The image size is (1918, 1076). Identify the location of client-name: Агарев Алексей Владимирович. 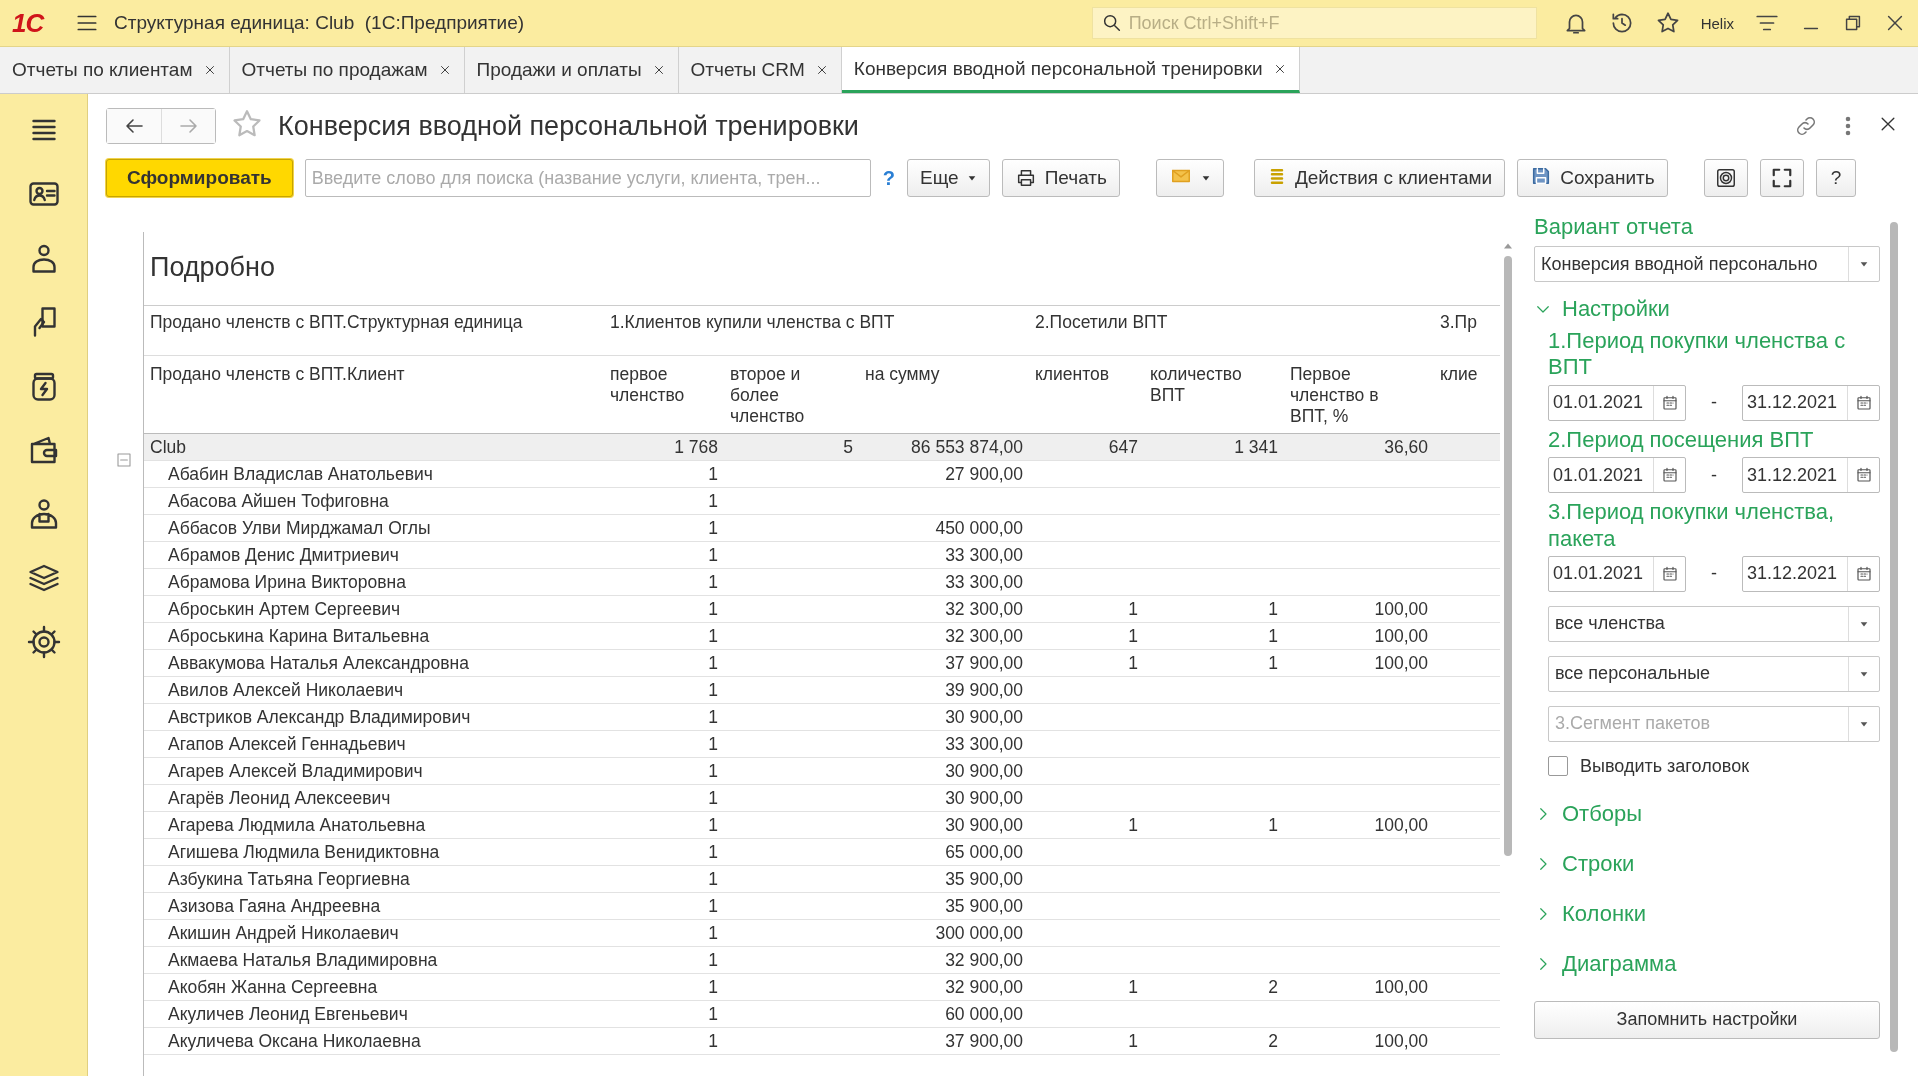
(295, 771).